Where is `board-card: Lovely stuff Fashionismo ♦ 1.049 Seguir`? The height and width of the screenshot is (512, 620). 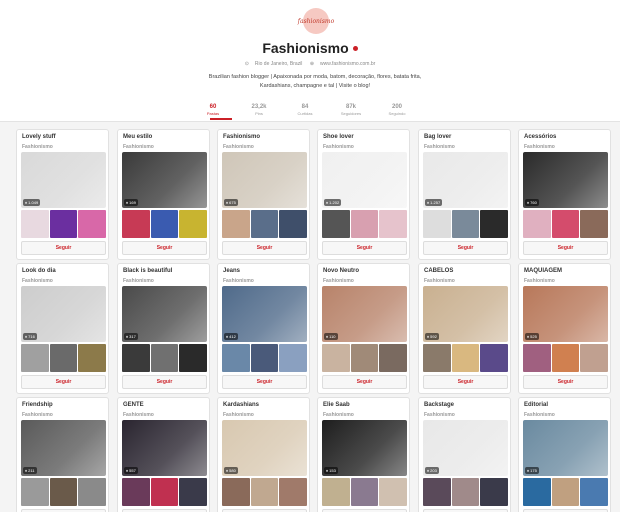 board-card: Lovely stuff Fashionismo ♦ 1.049 Seguir is located at coordinates (62, 194).